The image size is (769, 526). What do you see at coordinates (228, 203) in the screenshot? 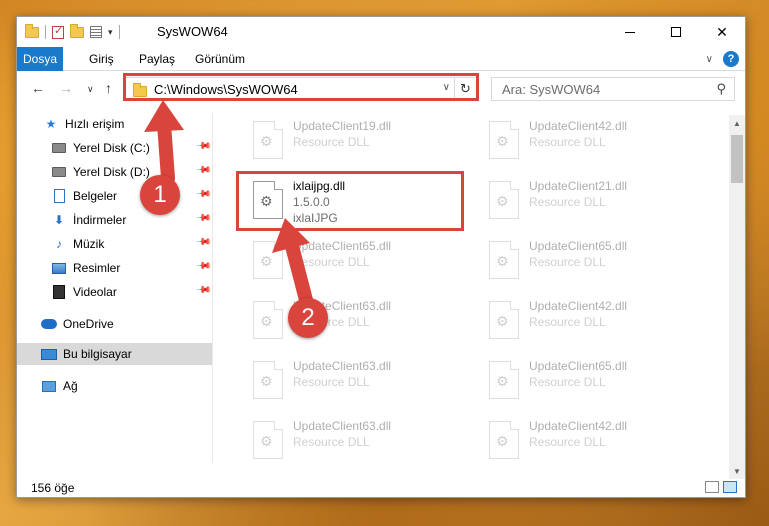
I see `callout-arrows` at bounding box center [228, 203].